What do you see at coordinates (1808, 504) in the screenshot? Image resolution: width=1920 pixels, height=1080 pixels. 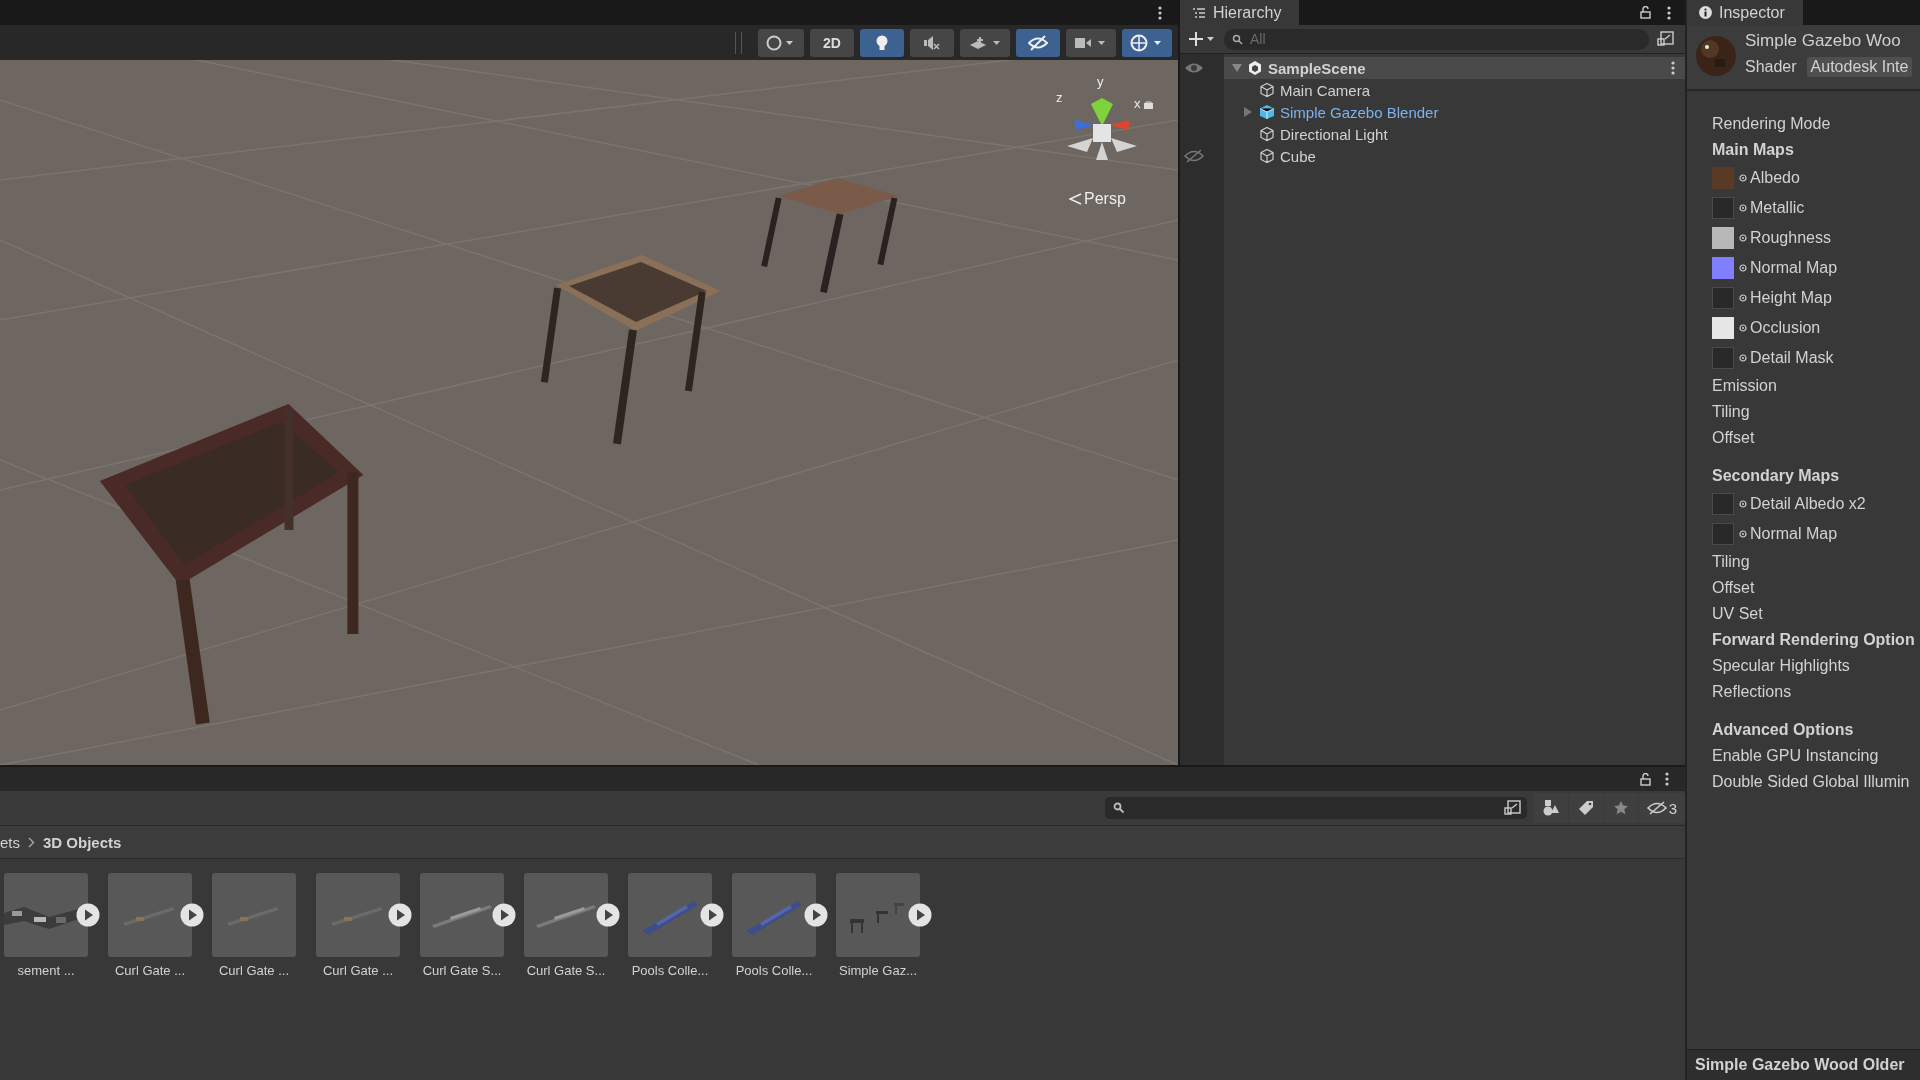 I see `texture-label: Detail Albedo x2` at bounding box center [1808, 504].